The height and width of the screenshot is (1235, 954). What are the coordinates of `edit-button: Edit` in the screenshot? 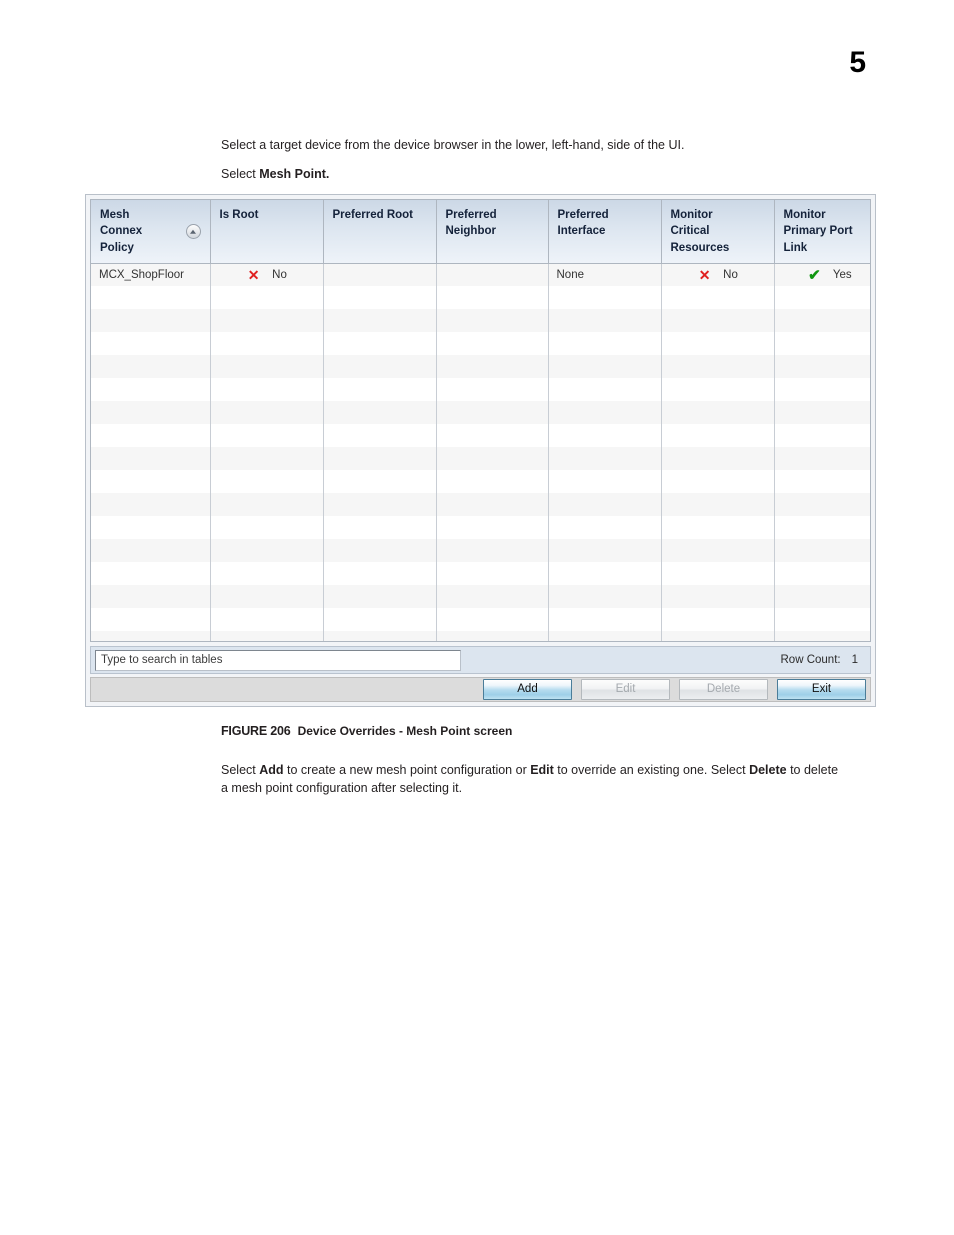 It's located at (625, 690).